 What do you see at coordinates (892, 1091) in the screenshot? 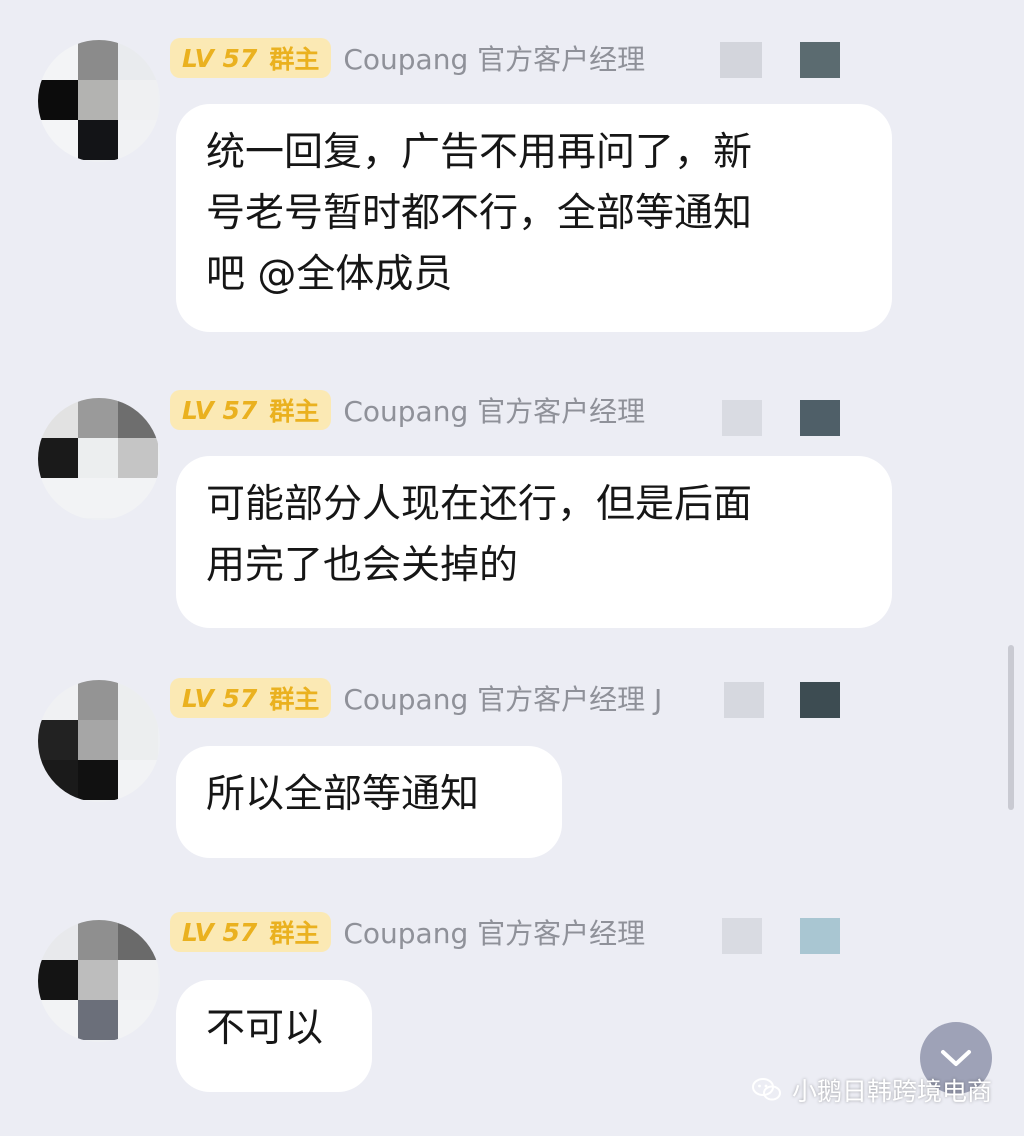
I see `watermark-text: 小鹅日韩跨境电商` at bounding box center [892, 1091].